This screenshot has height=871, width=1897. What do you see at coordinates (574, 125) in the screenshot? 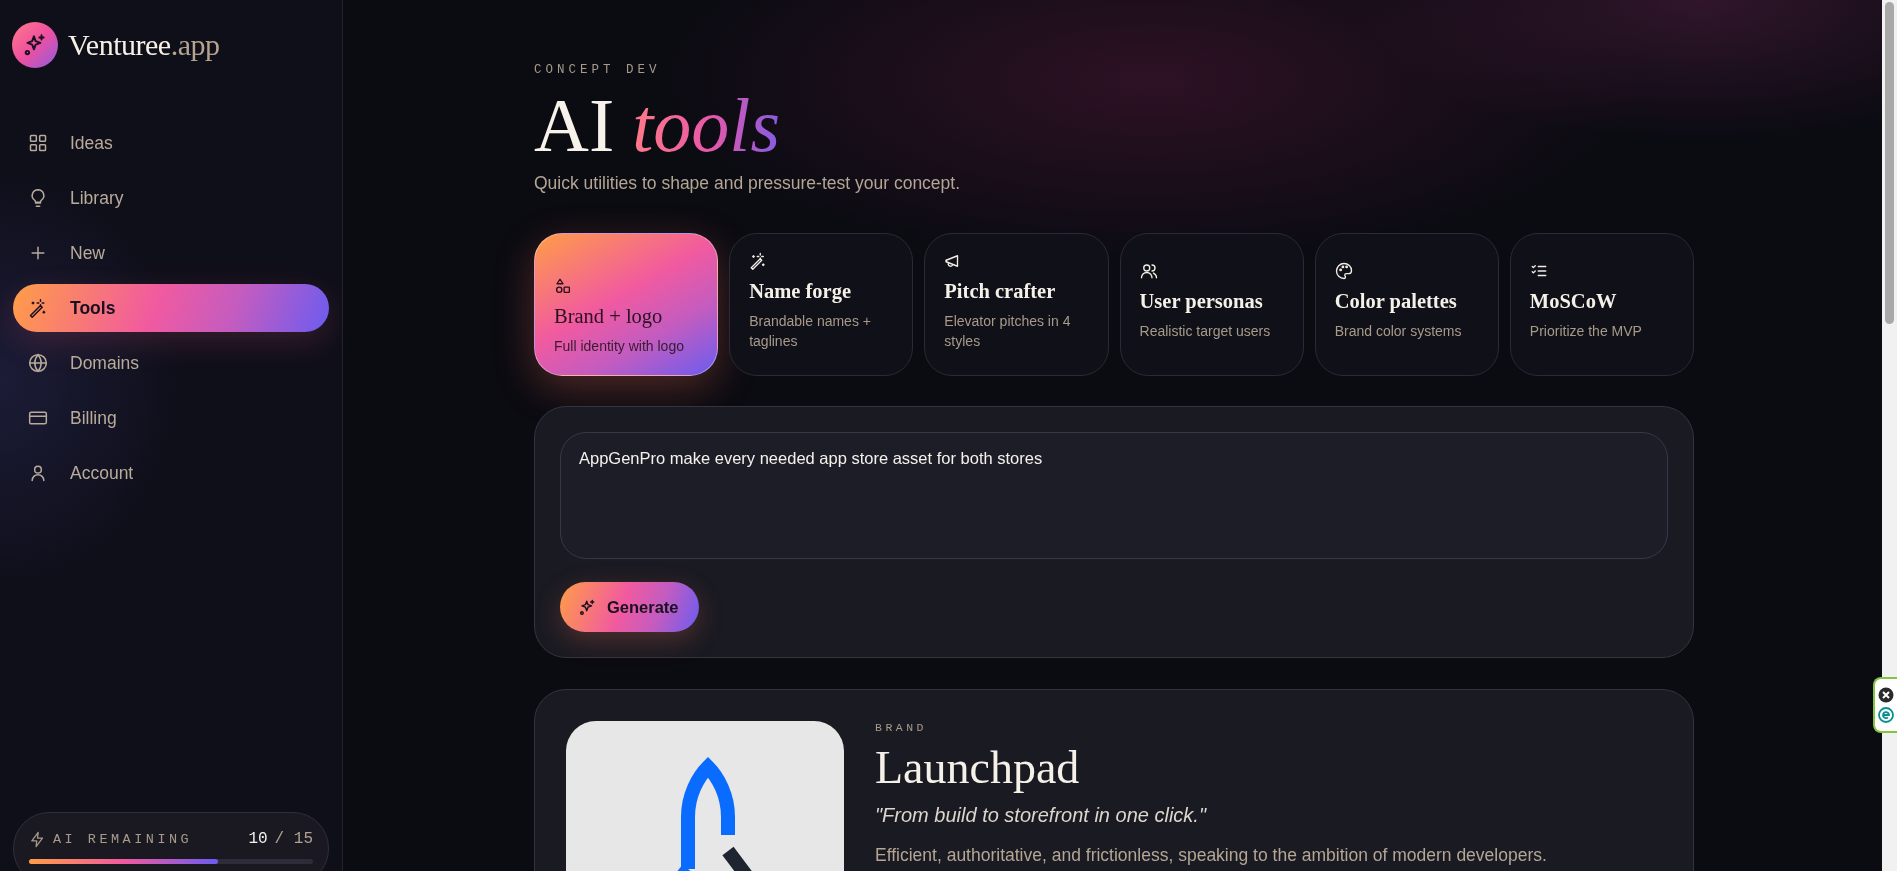
I see `page-title: AI` at bounding box center [574, 125].